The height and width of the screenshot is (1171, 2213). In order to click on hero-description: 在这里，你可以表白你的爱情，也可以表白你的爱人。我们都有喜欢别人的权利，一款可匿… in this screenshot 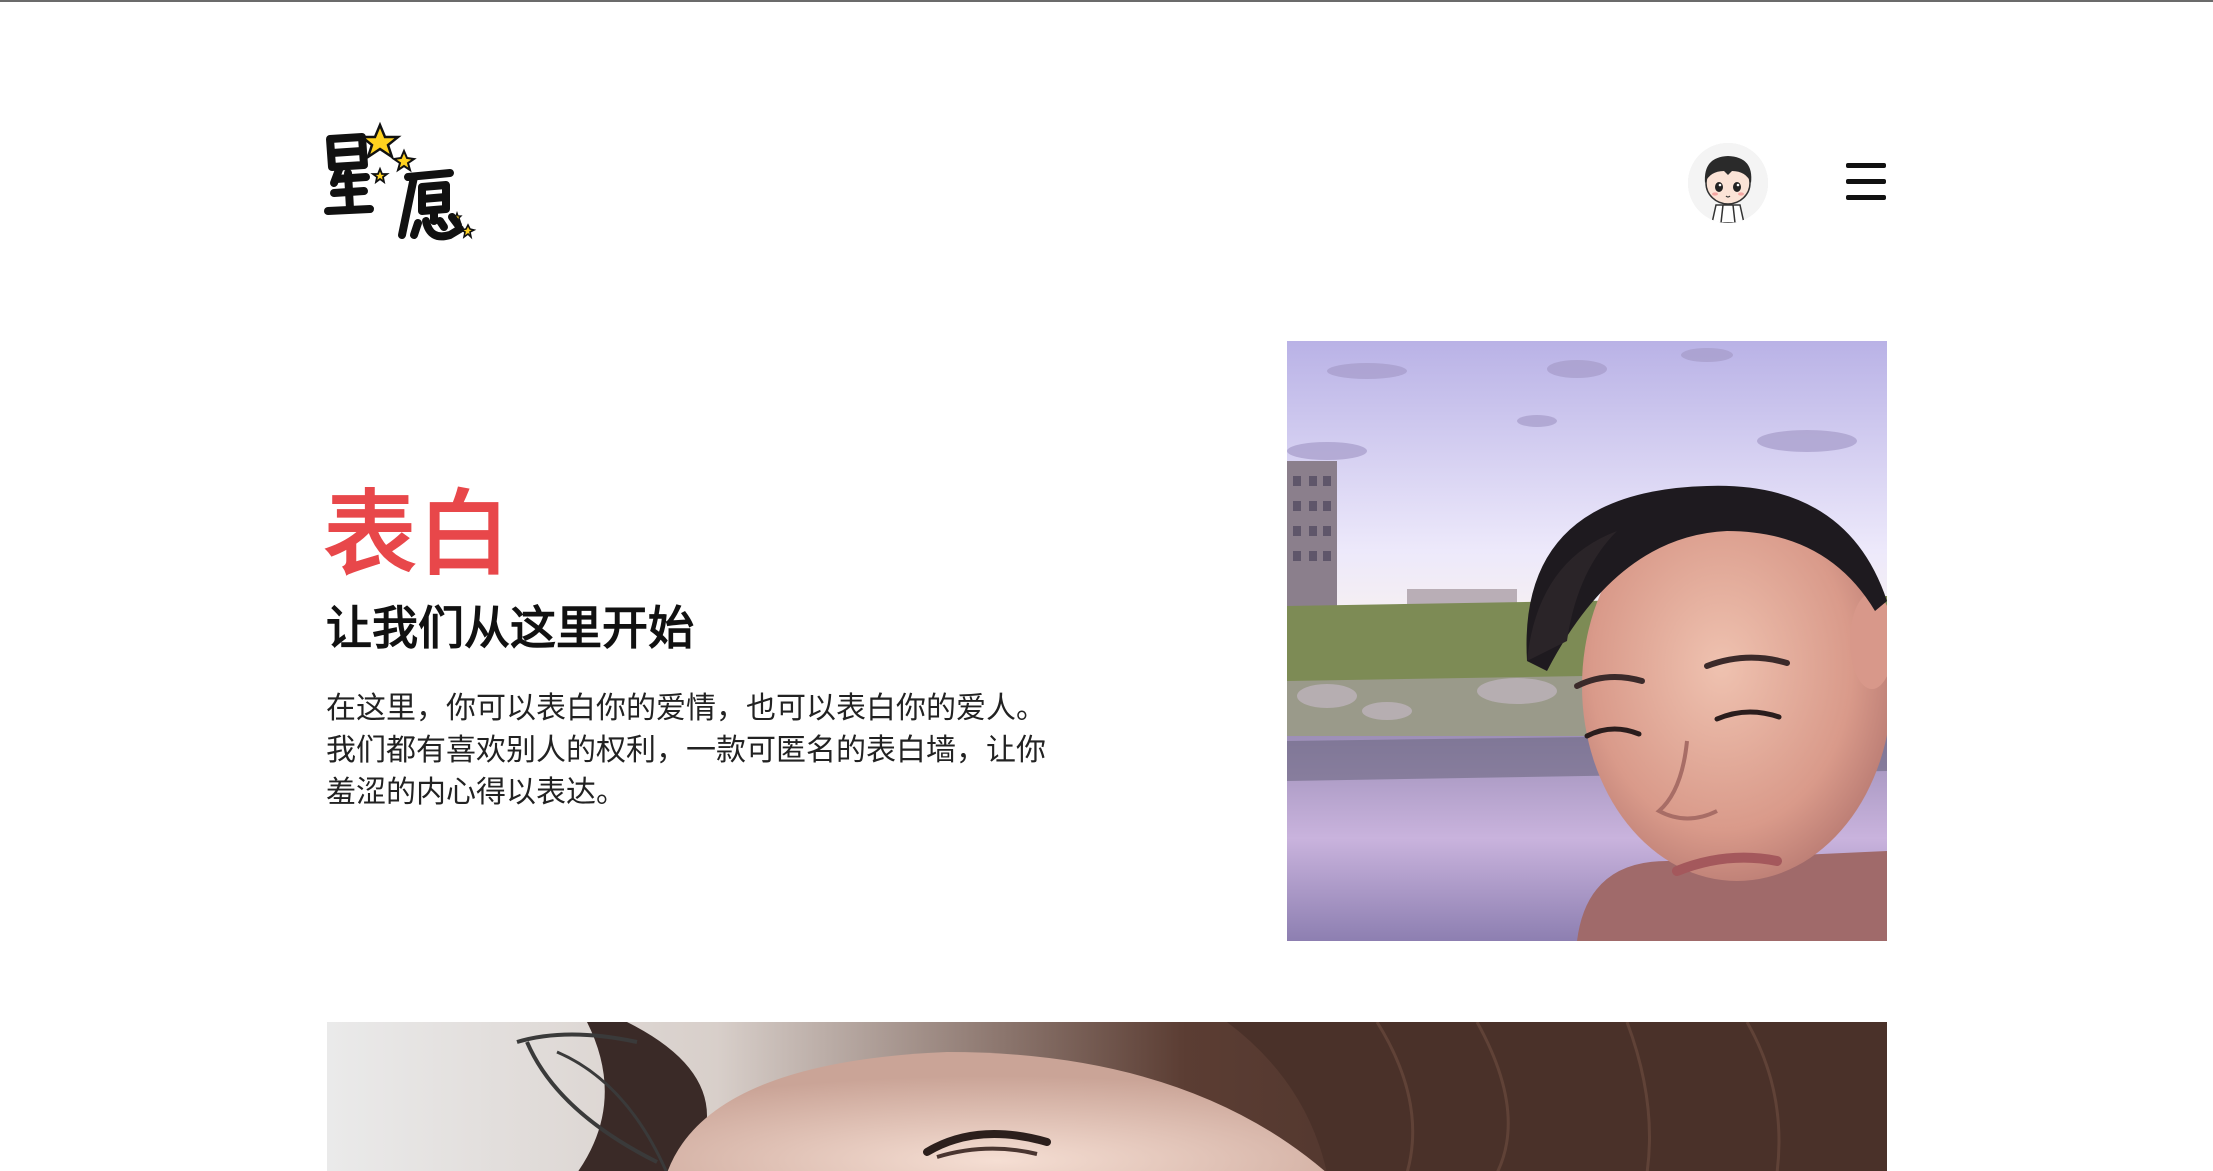, I will do `click(686, 750)`.